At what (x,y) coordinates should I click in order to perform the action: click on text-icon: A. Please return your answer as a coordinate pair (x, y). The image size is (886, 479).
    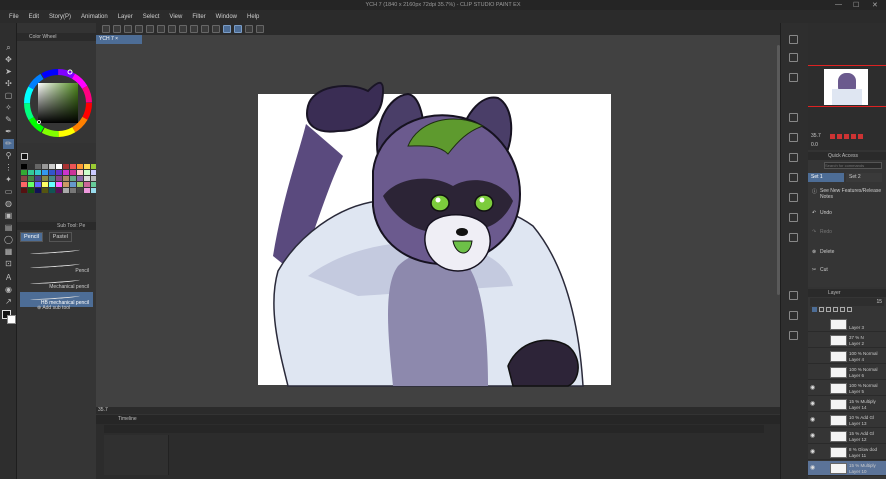
    Looking at the image, I should click on (8, 278).